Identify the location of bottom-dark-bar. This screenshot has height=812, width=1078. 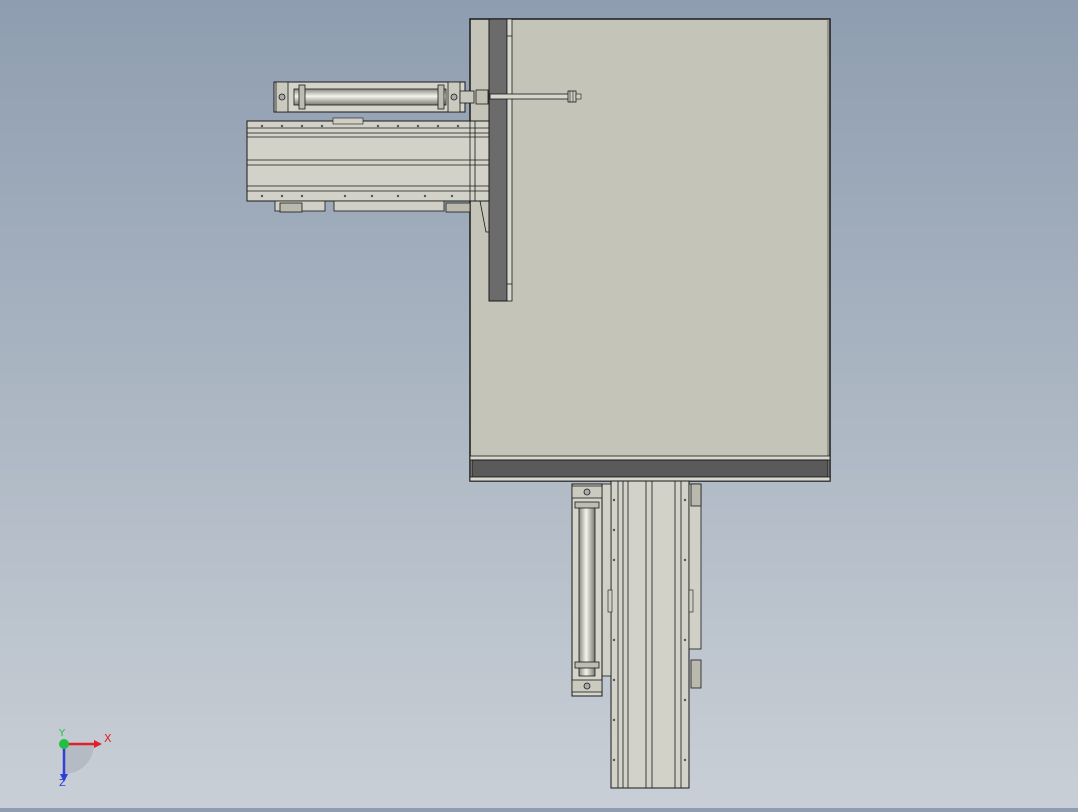
(650, 468).